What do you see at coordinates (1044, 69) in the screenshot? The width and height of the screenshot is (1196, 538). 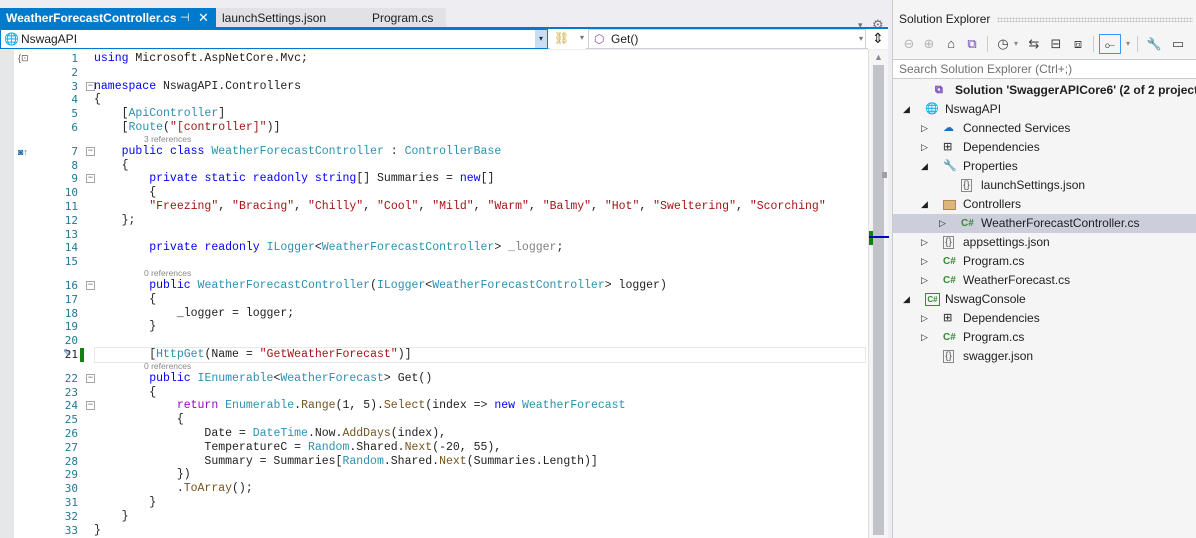 I see `search-input: Search Solution Explorer (Ctrl+;)` at bounding box center [1044, 69].